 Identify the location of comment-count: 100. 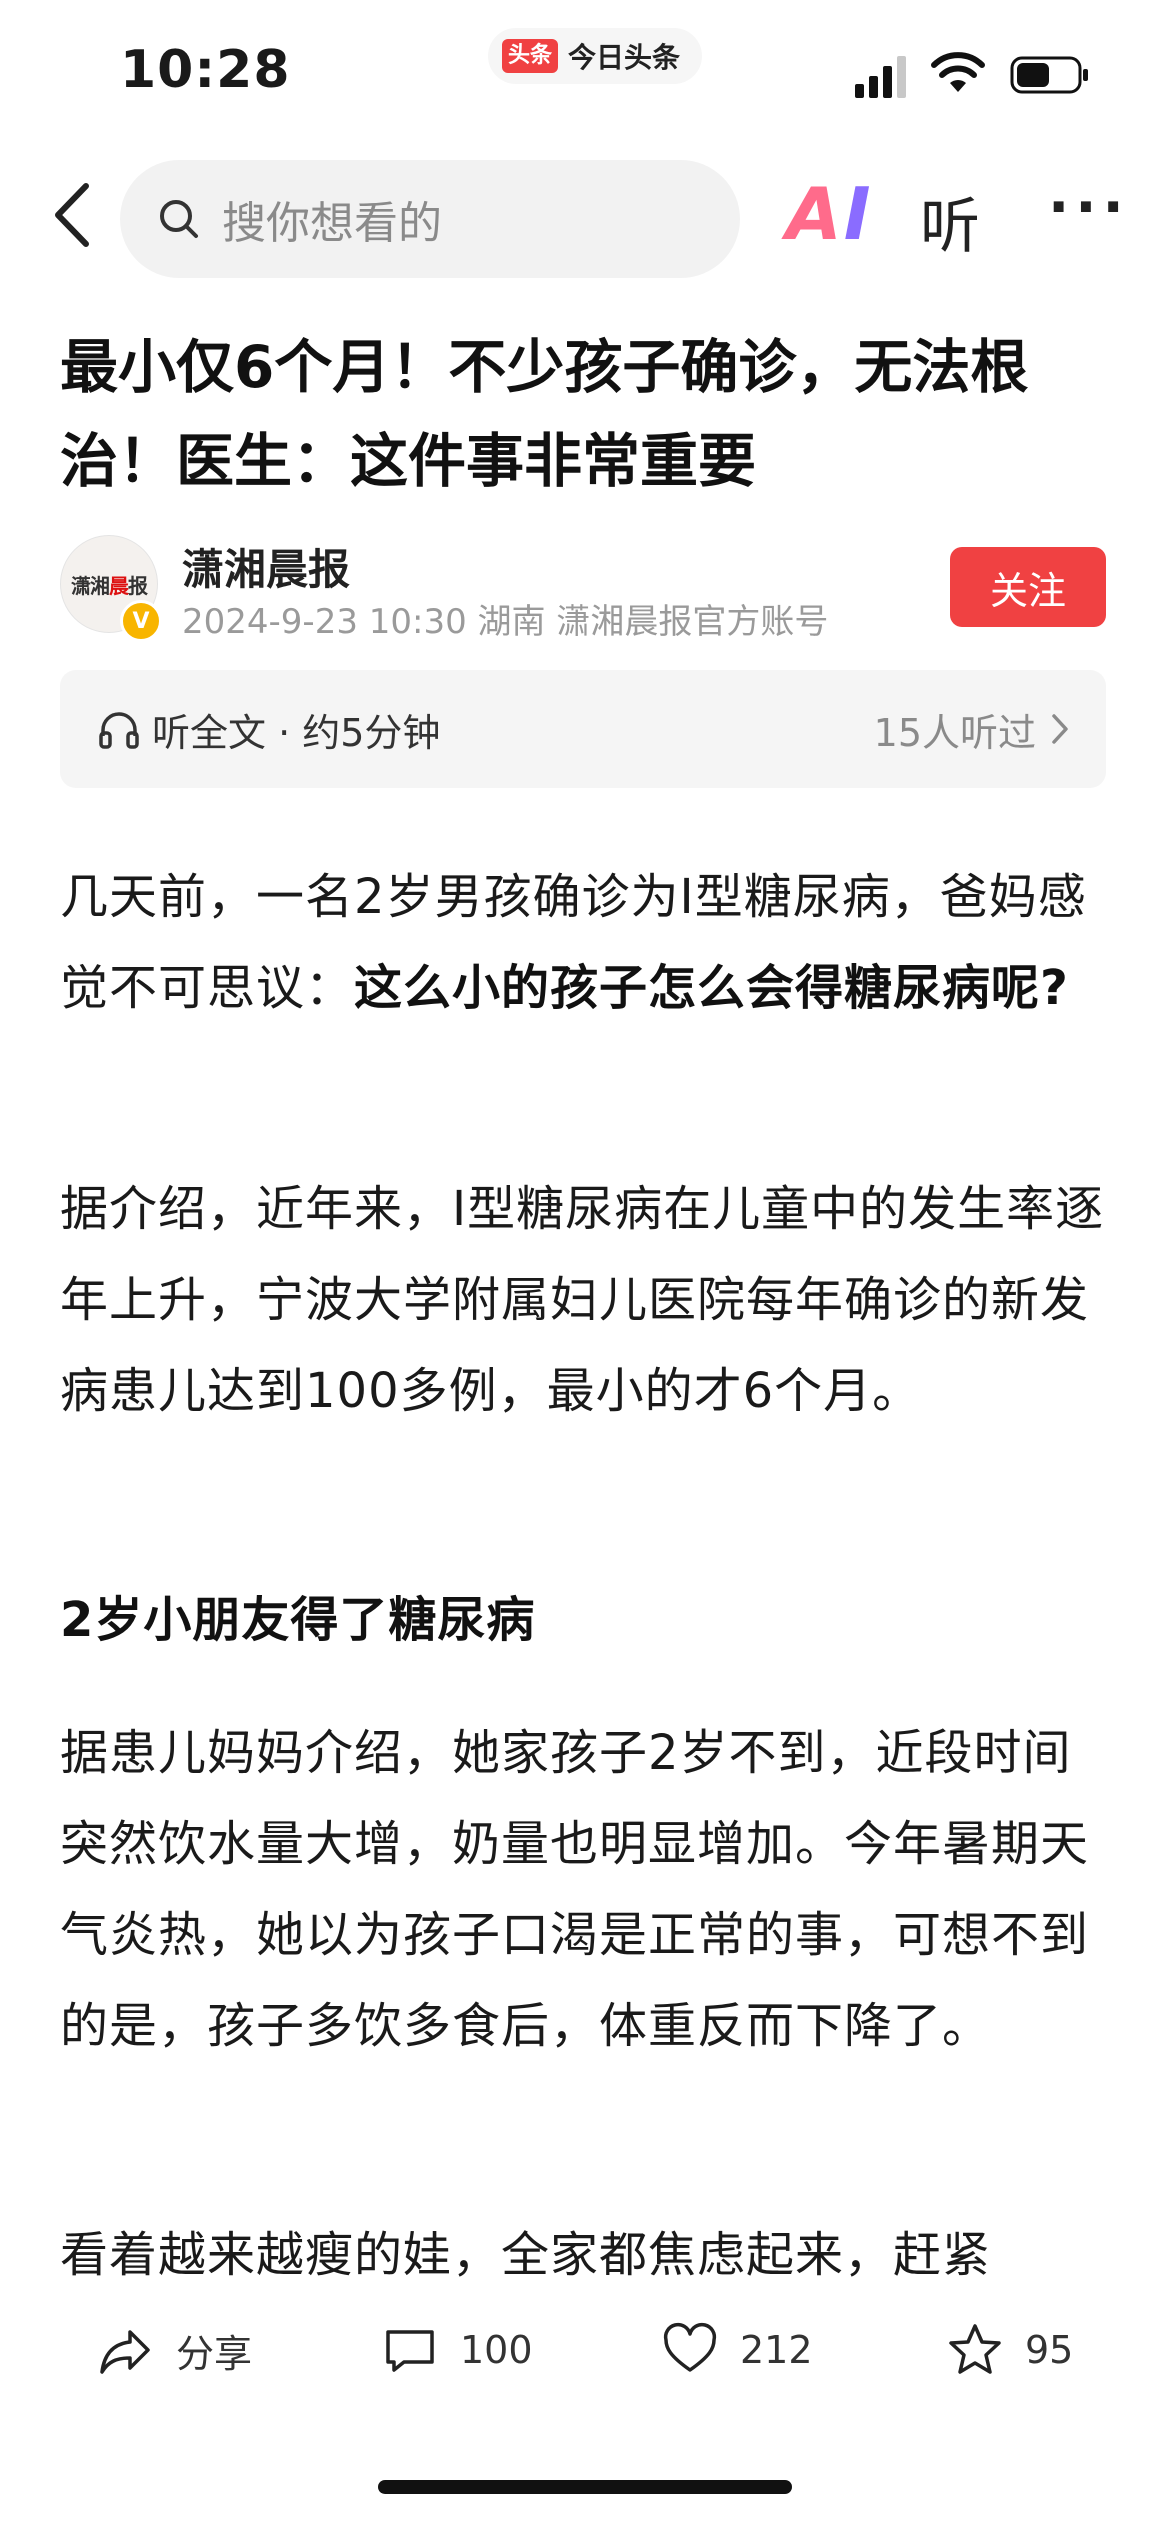
(496, 2350).